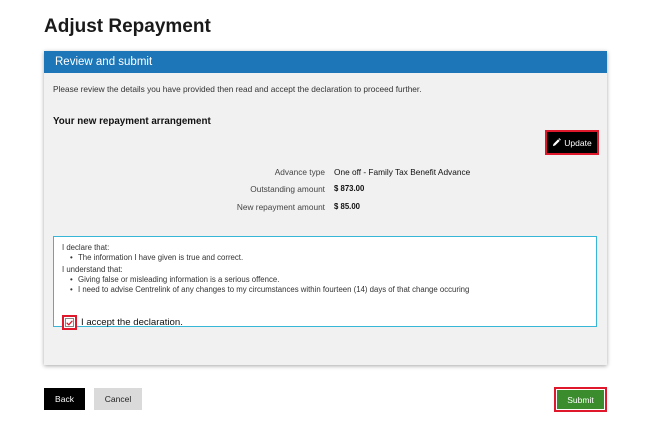 This screenshot has height=439, width=650. I want to click on update-button: Update, so click(572, 142).